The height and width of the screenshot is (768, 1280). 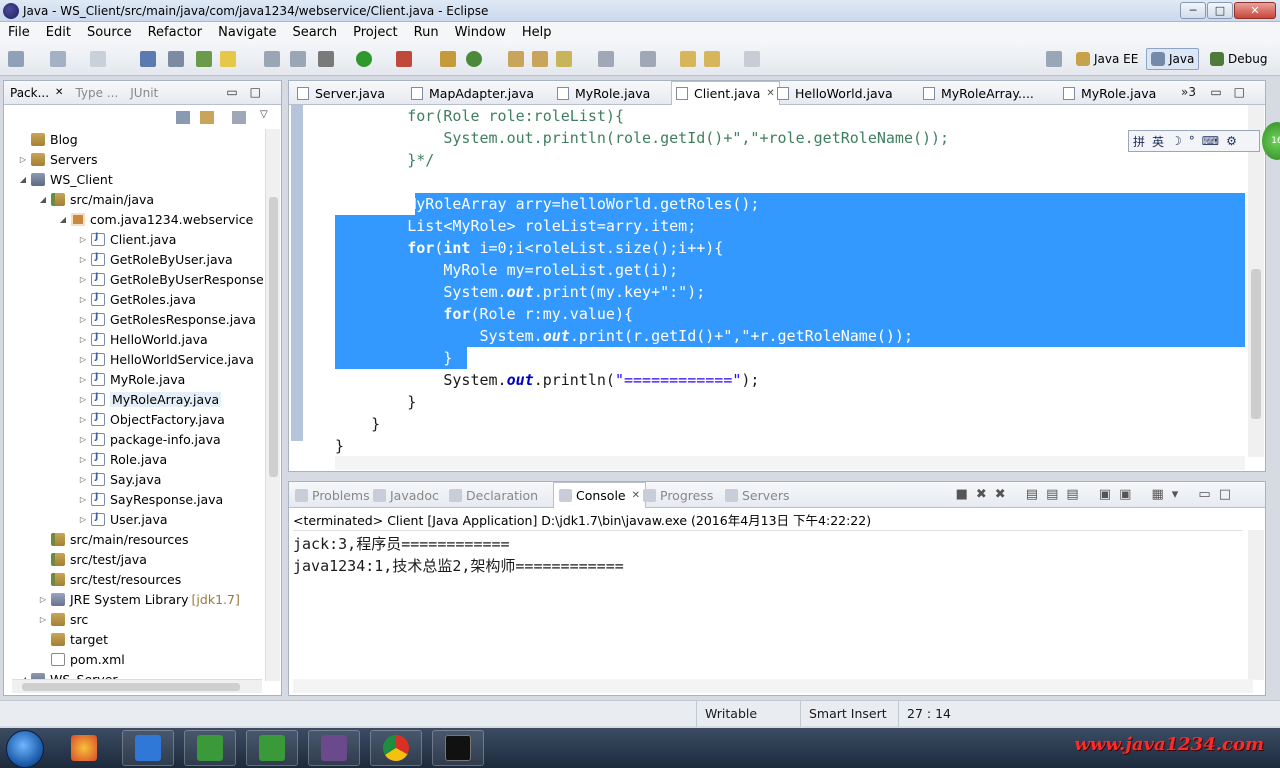 I want to click on editor-vertical-scrollbar, so click(x=1256, y=281).